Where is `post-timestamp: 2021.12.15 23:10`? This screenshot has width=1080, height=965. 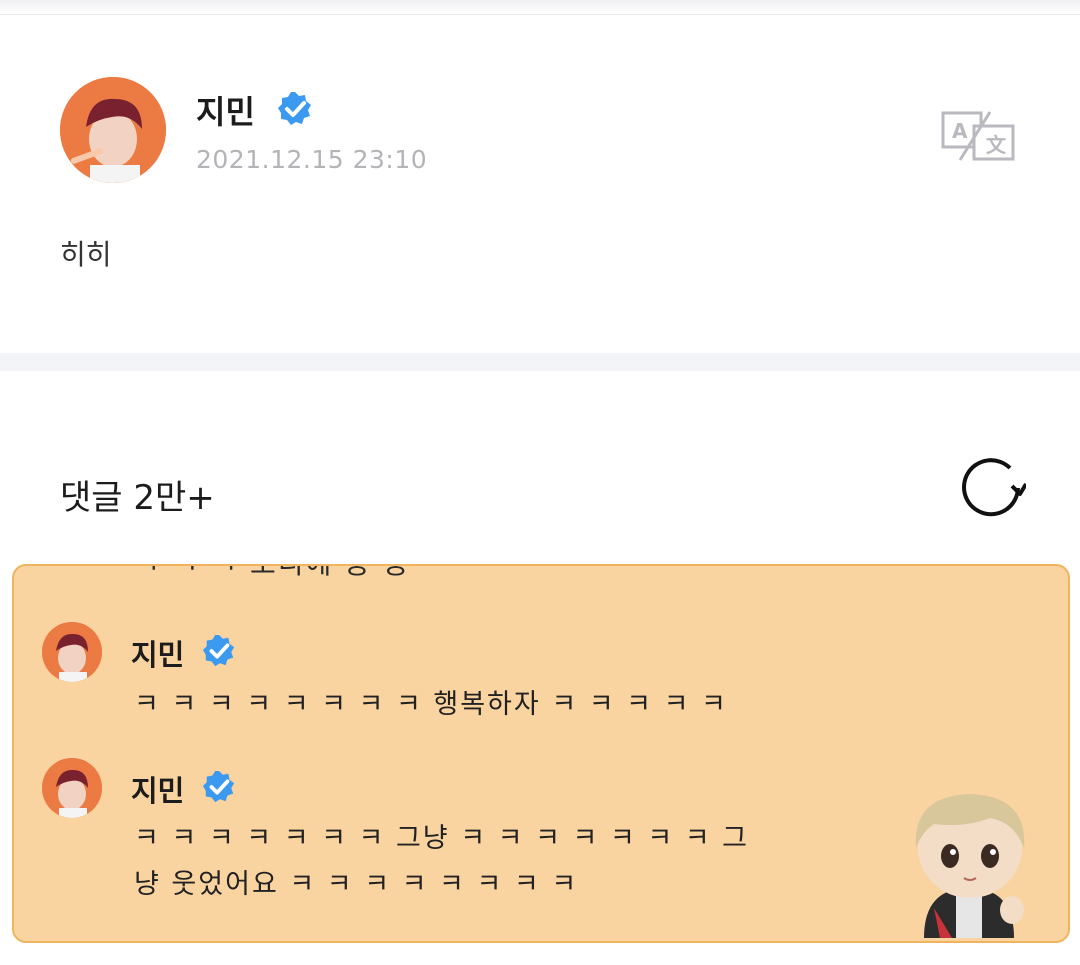 post-timestamp: 2021.12.15 23:10 is located at coordinates (312, 159).